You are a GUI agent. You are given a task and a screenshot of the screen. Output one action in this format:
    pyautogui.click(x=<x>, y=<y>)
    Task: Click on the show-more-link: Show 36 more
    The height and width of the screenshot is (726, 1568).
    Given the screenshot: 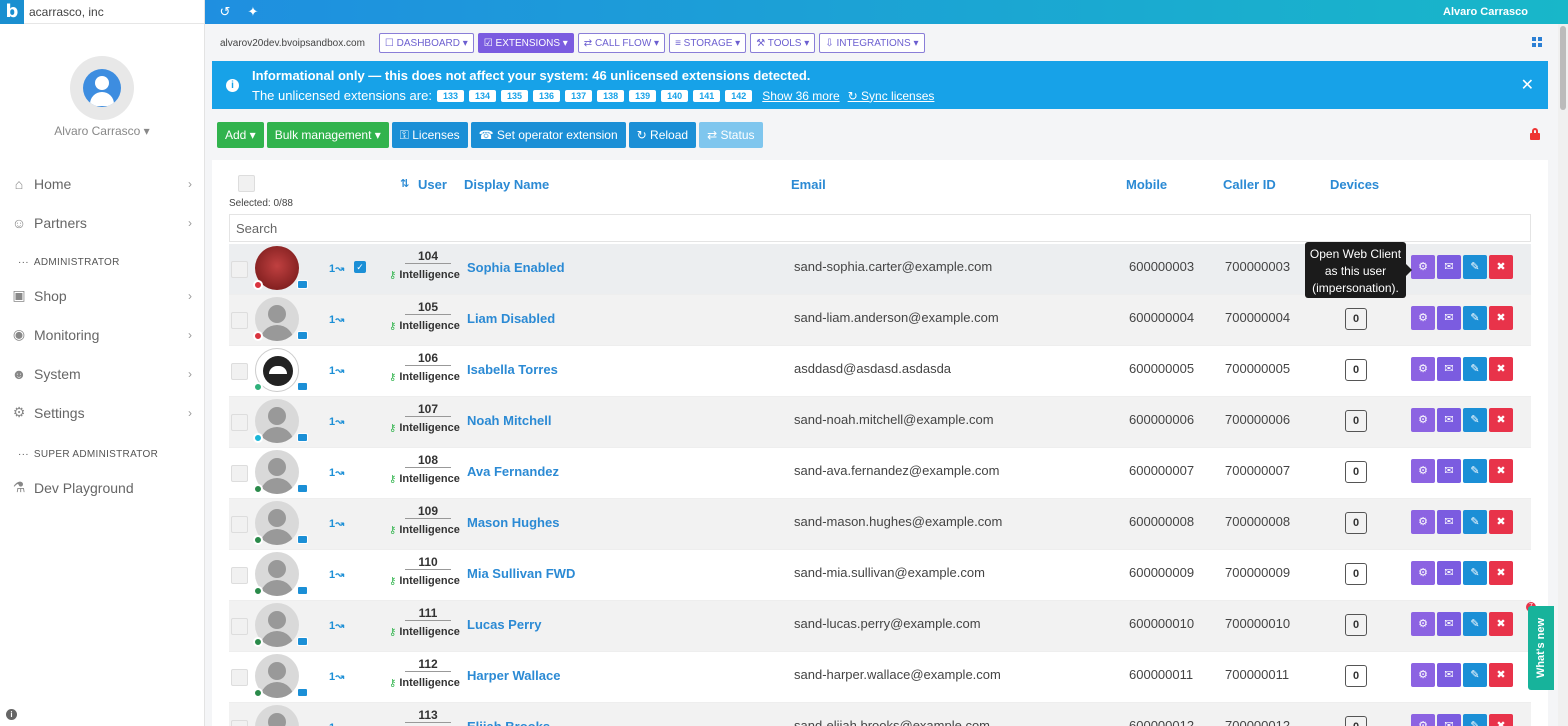 What is the action you would take?
    pyautogui.click(x=800, y=96)
    